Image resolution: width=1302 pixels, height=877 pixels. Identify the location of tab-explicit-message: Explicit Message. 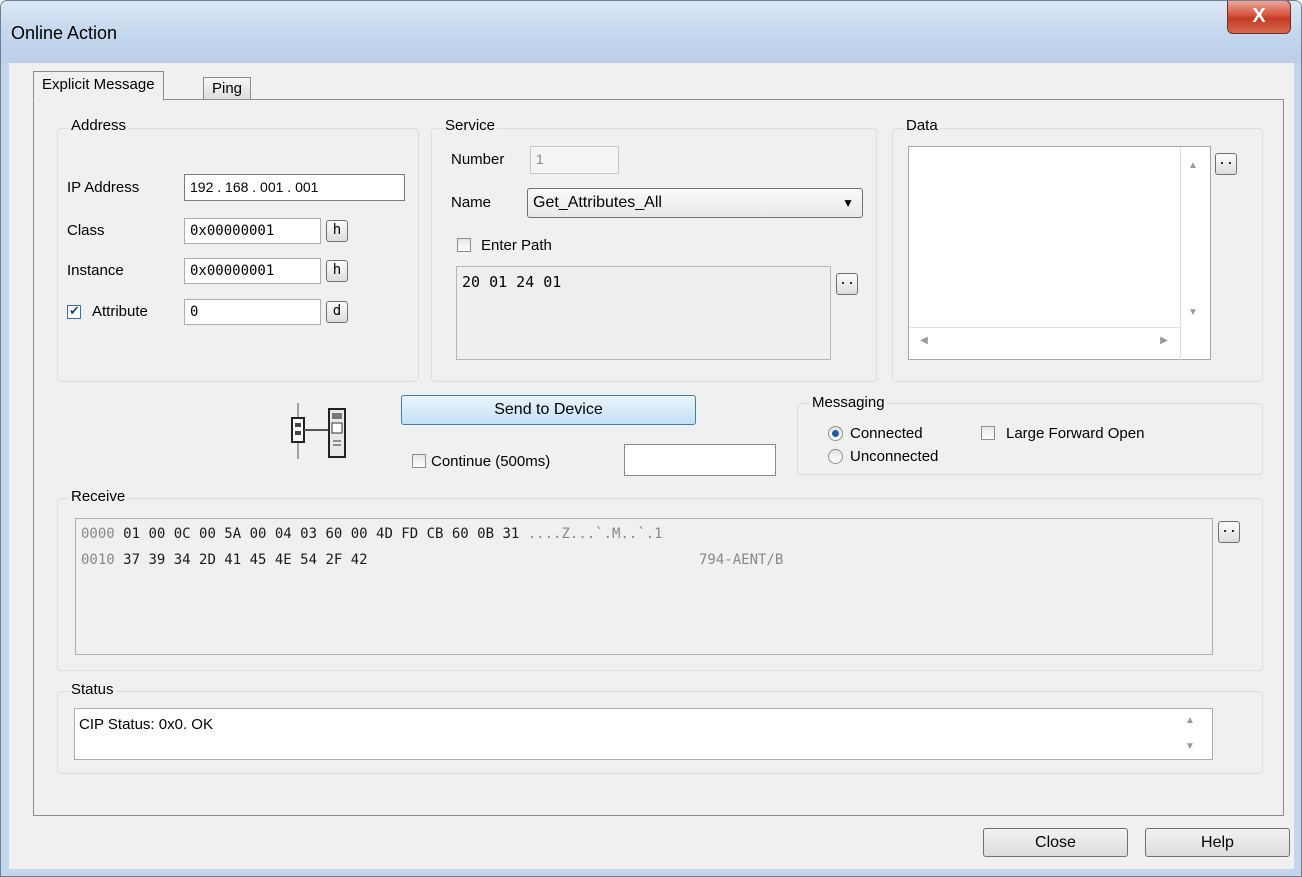
(98, 86).